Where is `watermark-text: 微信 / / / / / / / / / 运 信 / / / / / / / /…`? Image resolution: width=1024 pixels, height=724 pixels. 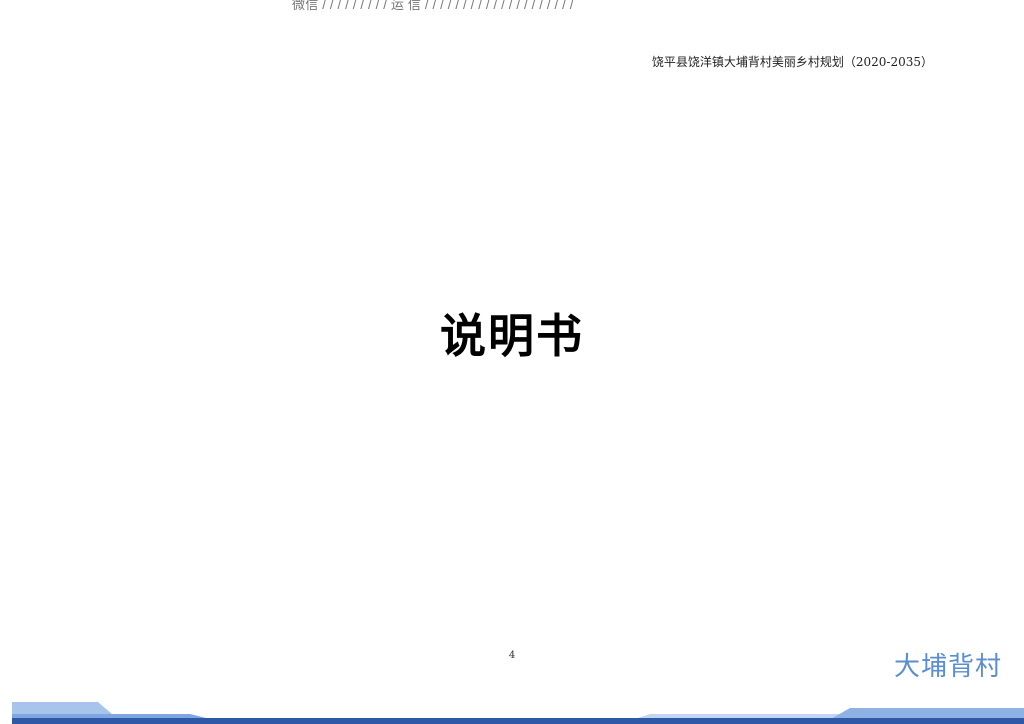 watermark-text: 微信 / / / / / / / / / 运 信 / / / / / / / /… is located at coordinates (433, 6).